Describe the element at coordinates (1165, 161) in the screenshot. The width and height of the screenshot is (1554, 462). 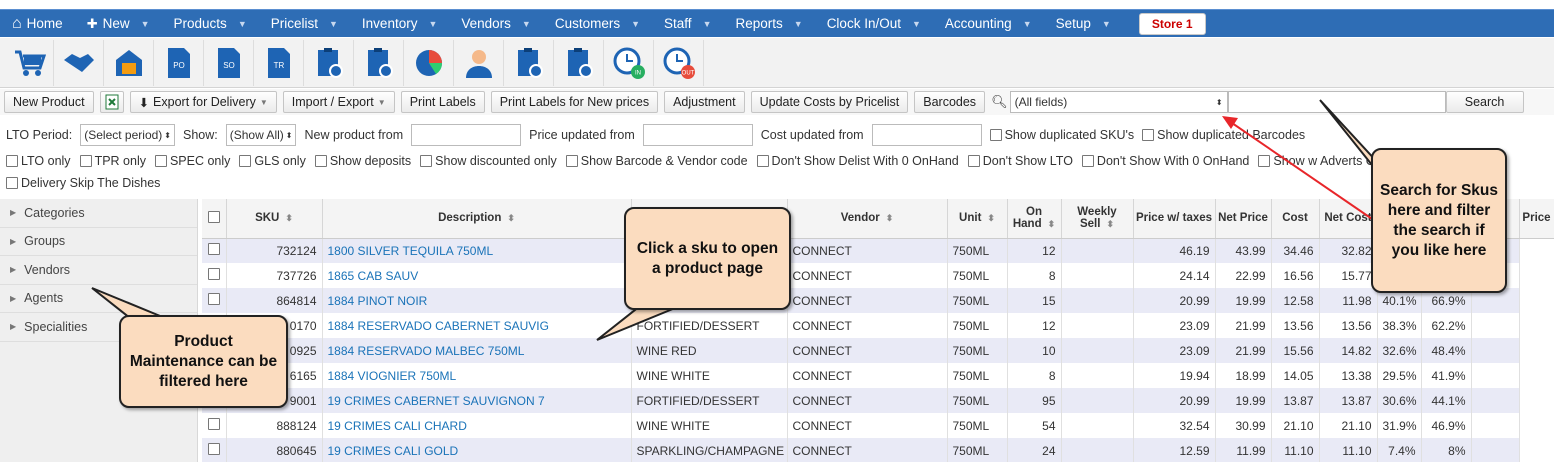
I see `filter-checkbox: Don't Show With 0 OnHand` at that location.